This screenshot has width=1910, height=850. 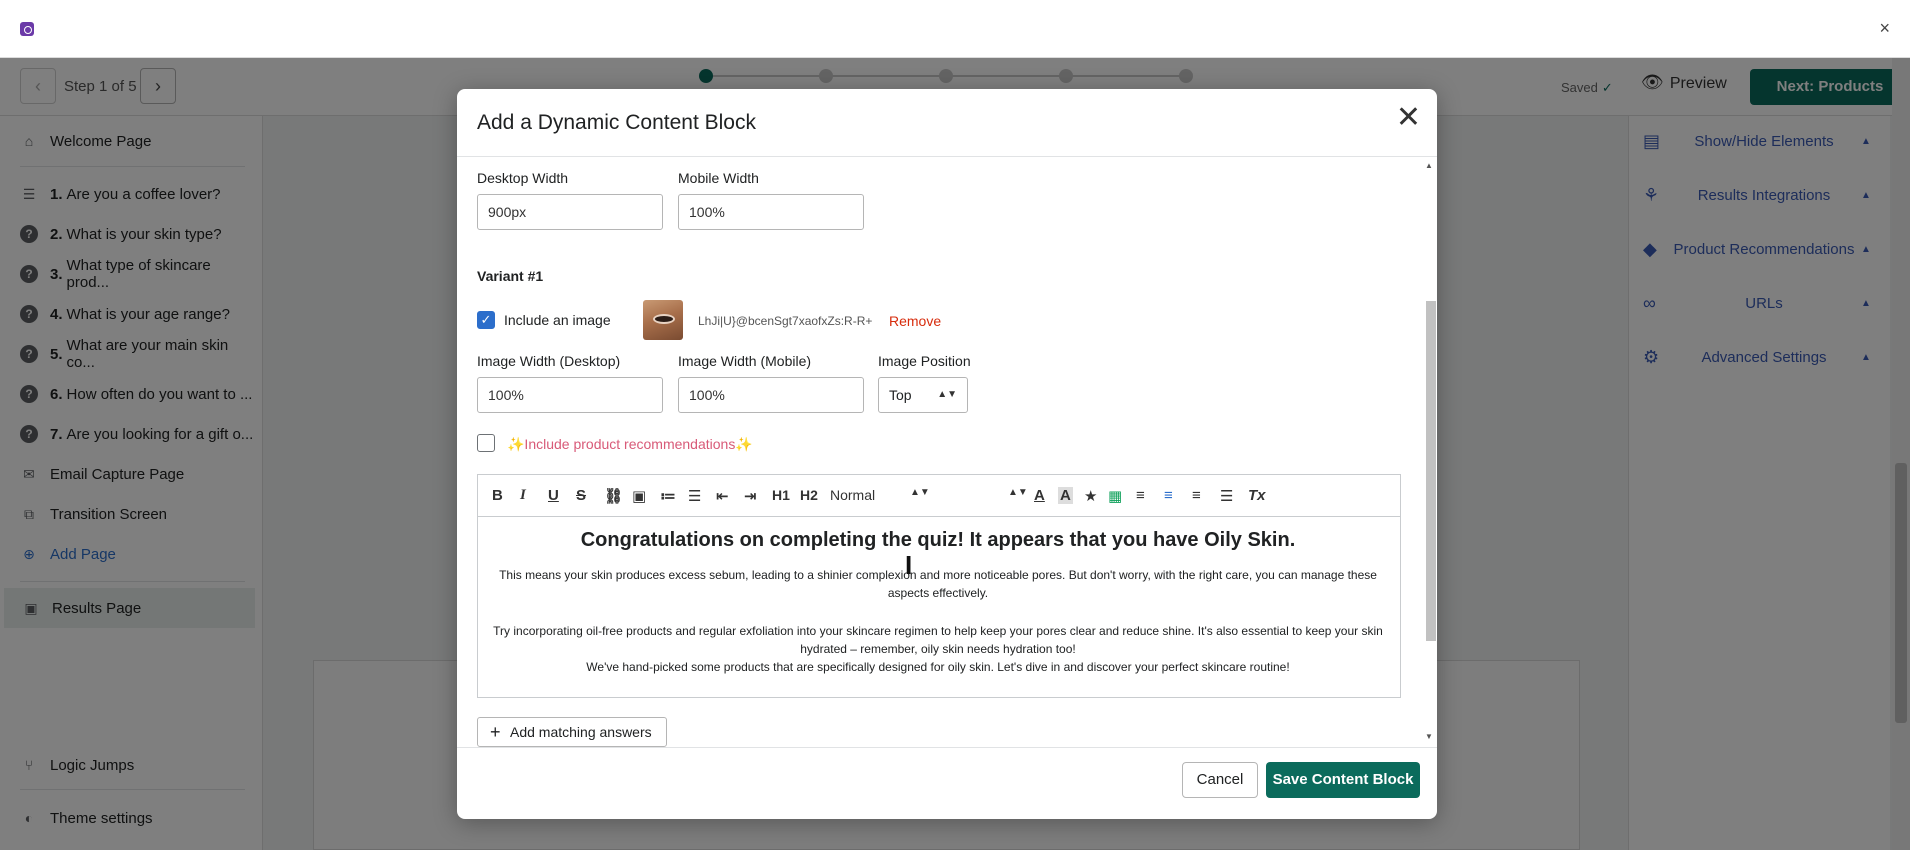 I want to click on heading-1-icon: H1, so click(x=781, y=495).